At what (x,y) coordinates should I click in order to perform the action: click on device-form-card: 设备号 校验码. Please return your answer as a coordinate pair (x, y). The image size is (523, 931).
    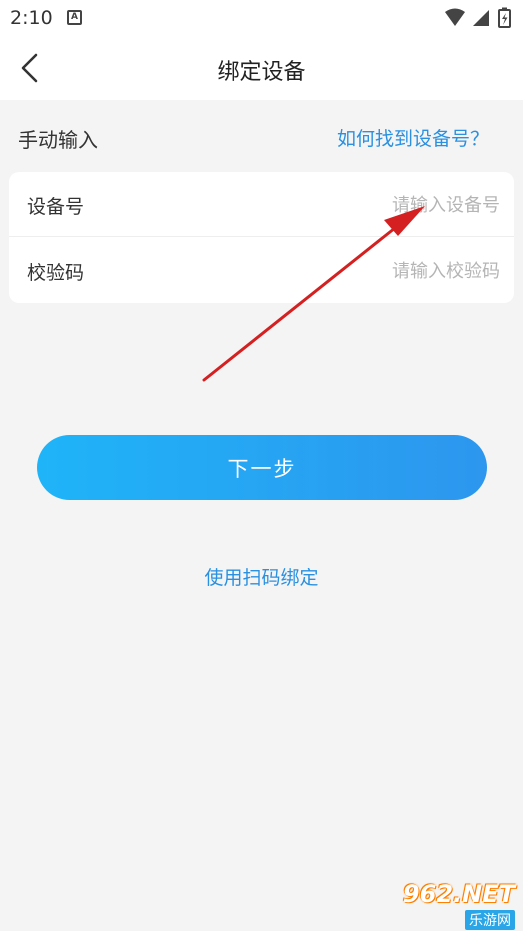
    Looking at the image, I should click on (261, 237).